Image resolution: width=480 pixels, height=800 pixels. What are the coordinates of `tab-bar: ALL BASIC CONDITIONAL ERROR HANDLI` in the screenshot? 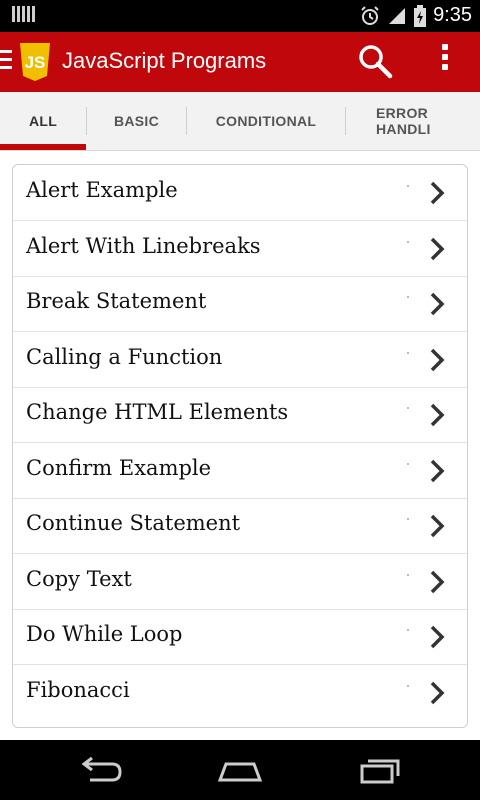 It's located at (240, 121).